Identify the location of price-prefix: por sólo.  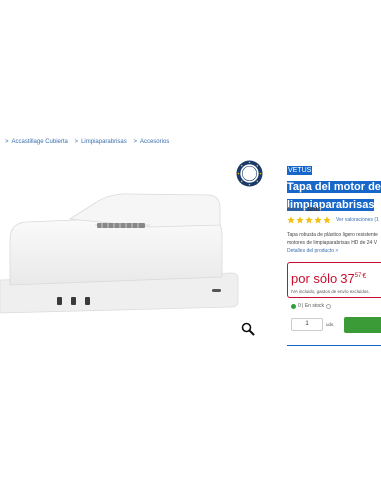
(314, 278).